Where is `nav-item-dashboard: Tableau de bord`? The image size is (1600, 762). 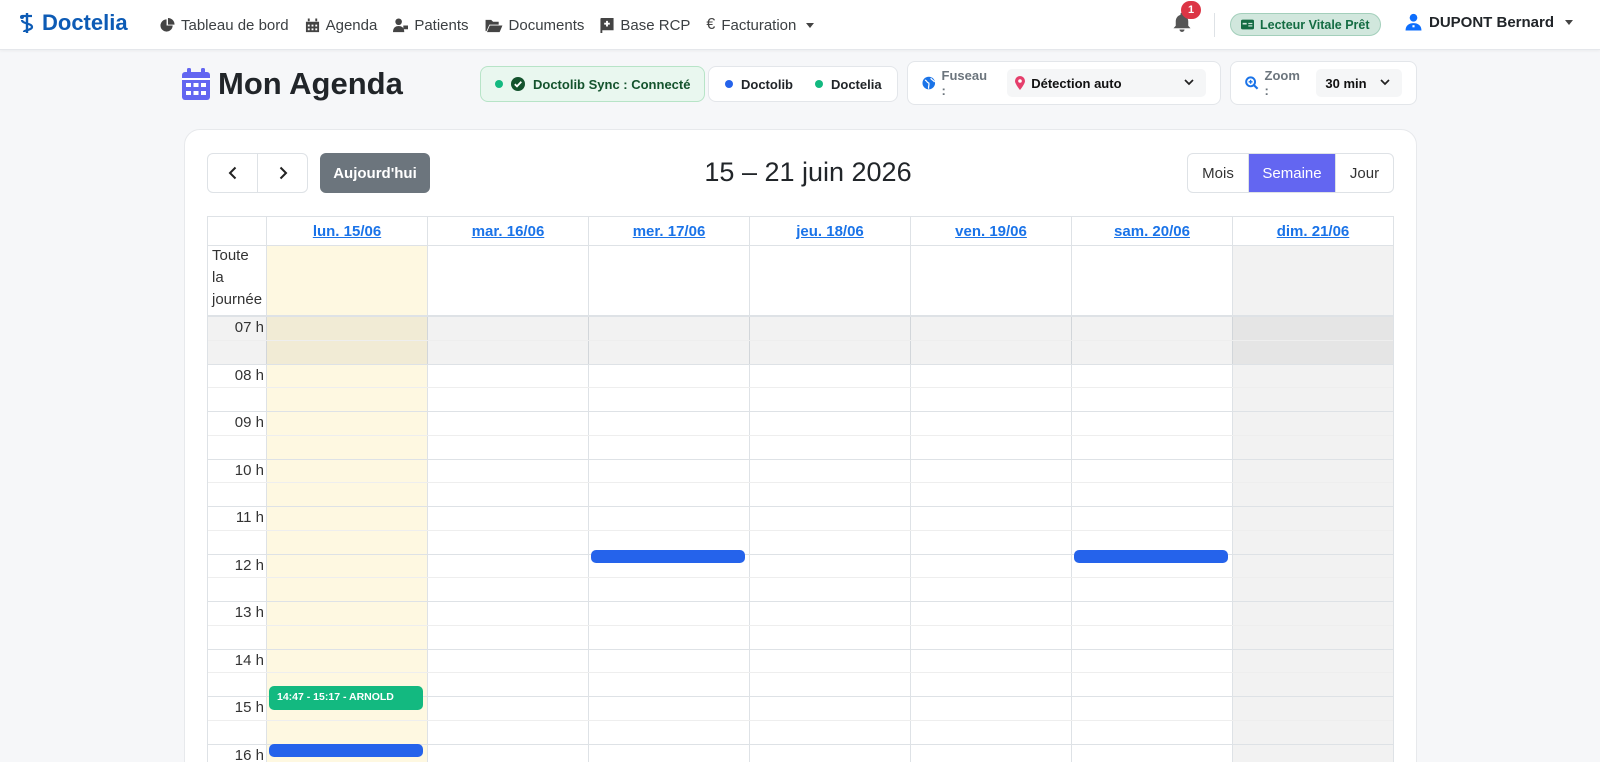
nav-item-dashboard: Tableau de bord is located at coordinates (224, 25).